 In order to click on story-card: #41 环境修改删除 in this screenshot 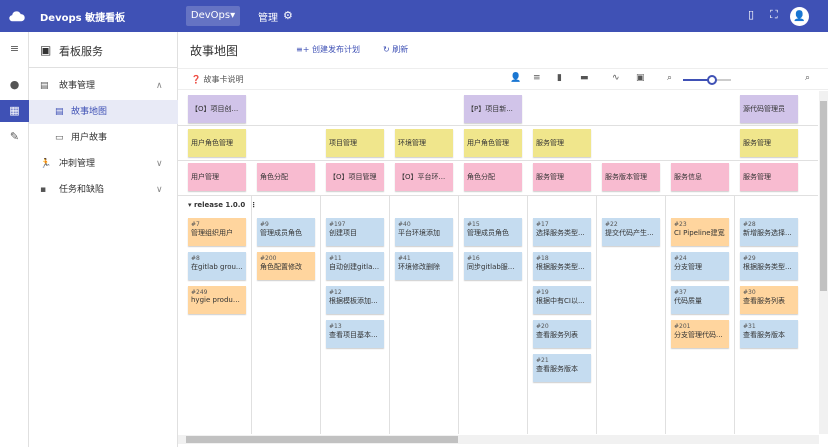, I will do `click(424, 266)`.